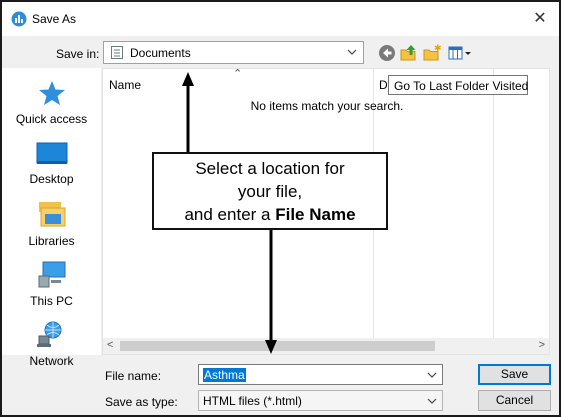  What do you see at coordinates (51, 119) in the screenshot?
I see `place-label: Quick access` at bounding box center [51, 119].